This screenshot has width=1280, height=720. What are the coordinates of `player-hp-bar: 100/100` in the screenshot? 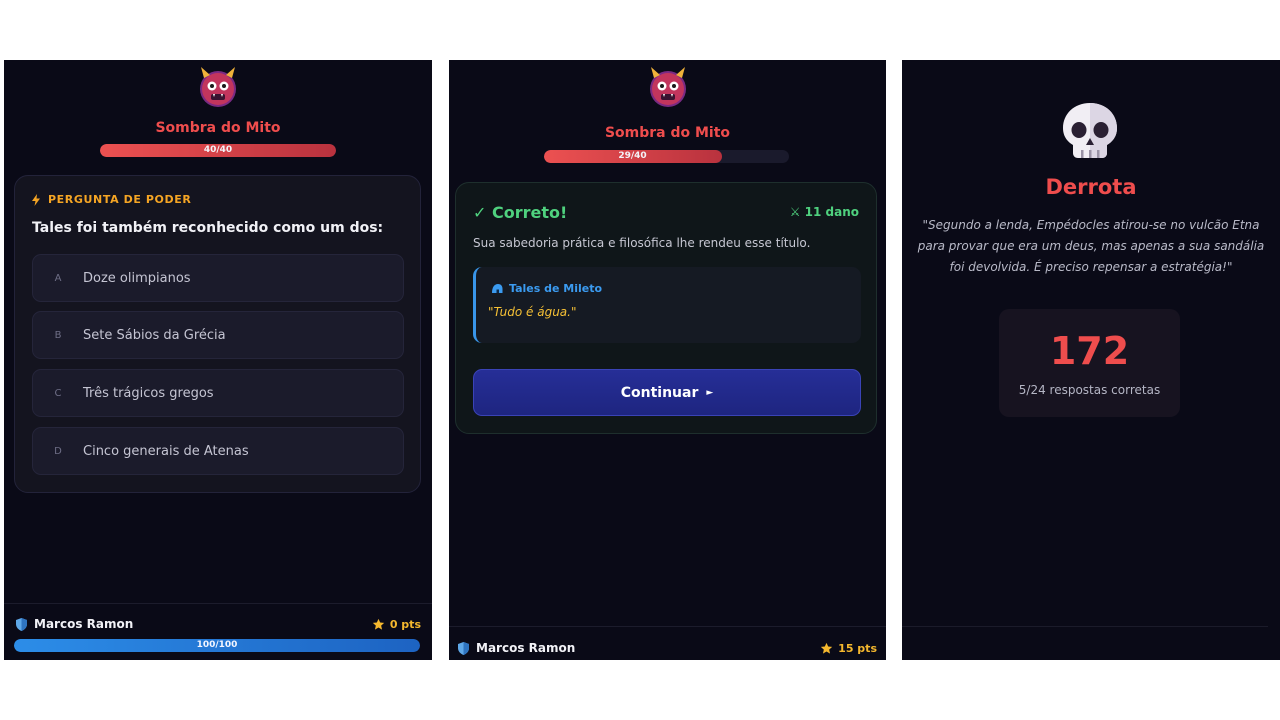 It's located at (217, 645).